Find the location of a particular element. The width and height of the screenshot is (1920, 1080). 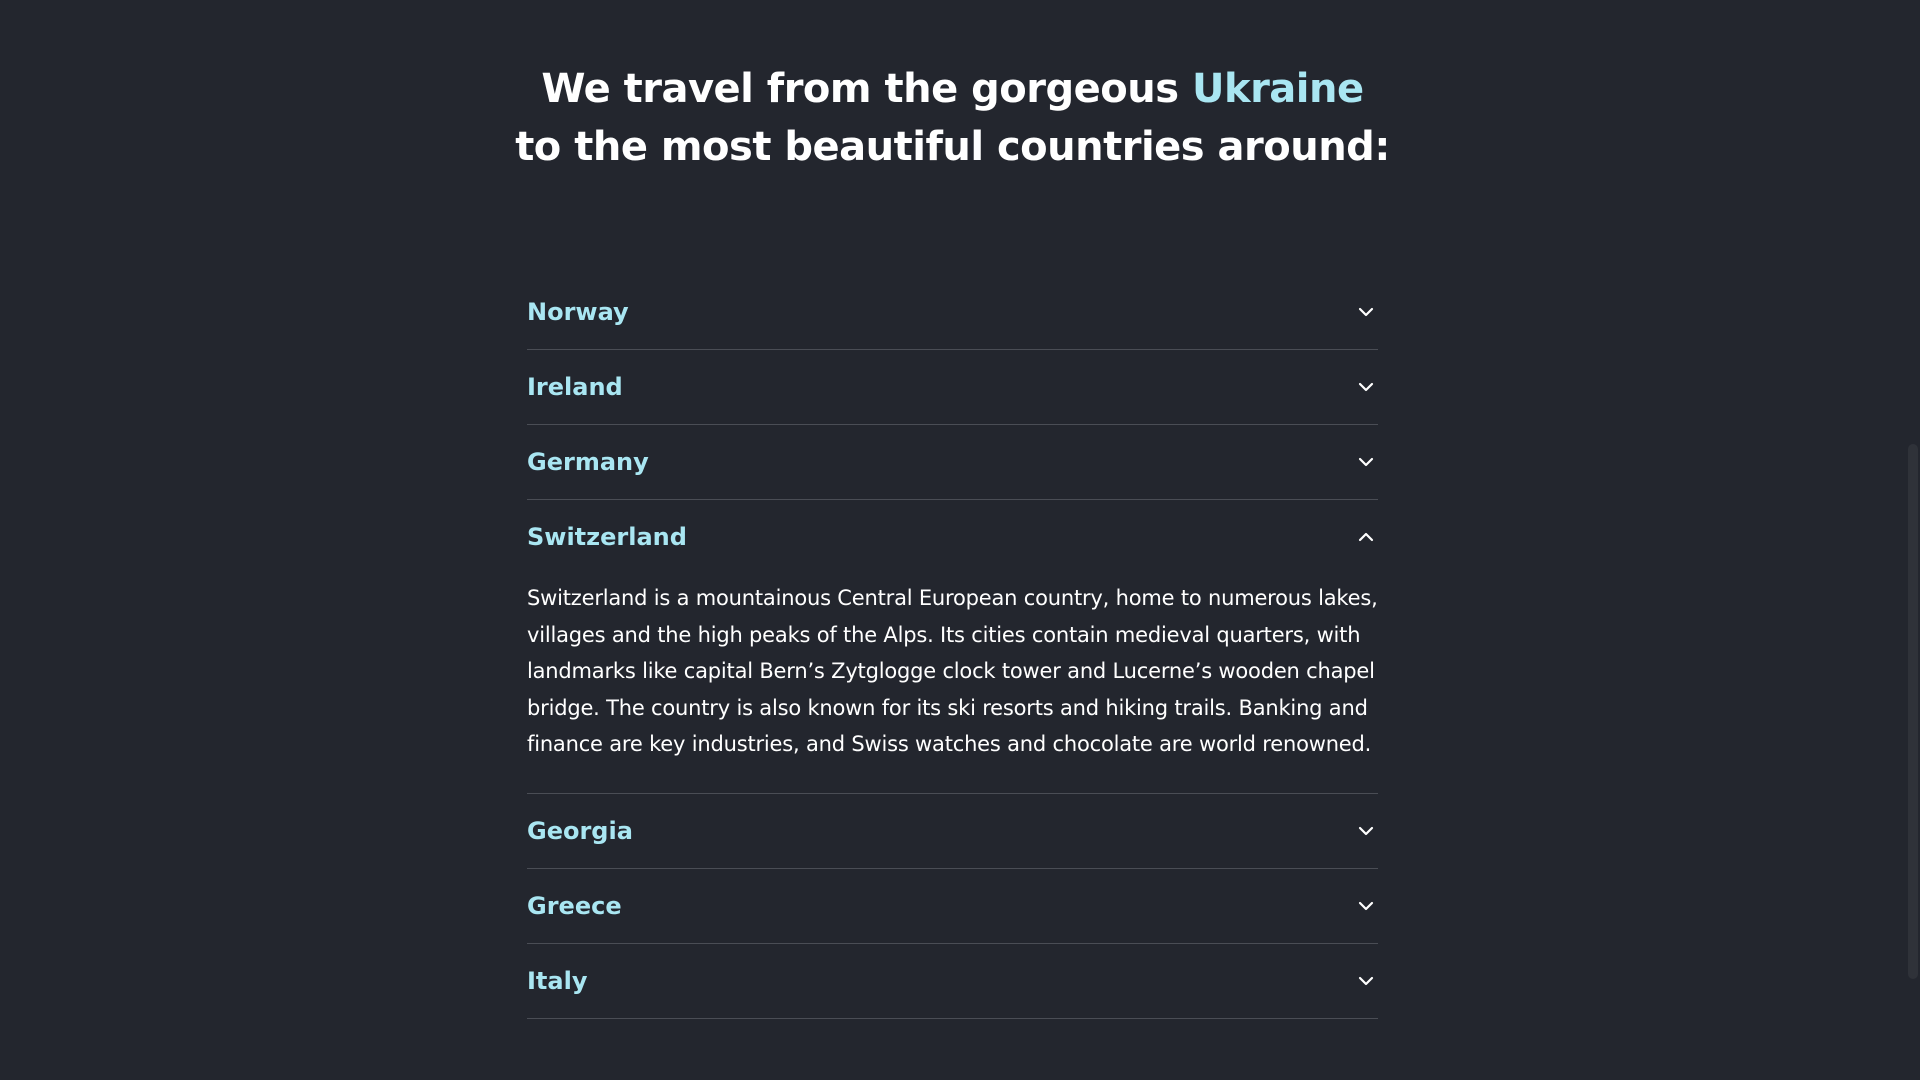

accordion-header-germany: Germany is located at coordinates (952, 462).